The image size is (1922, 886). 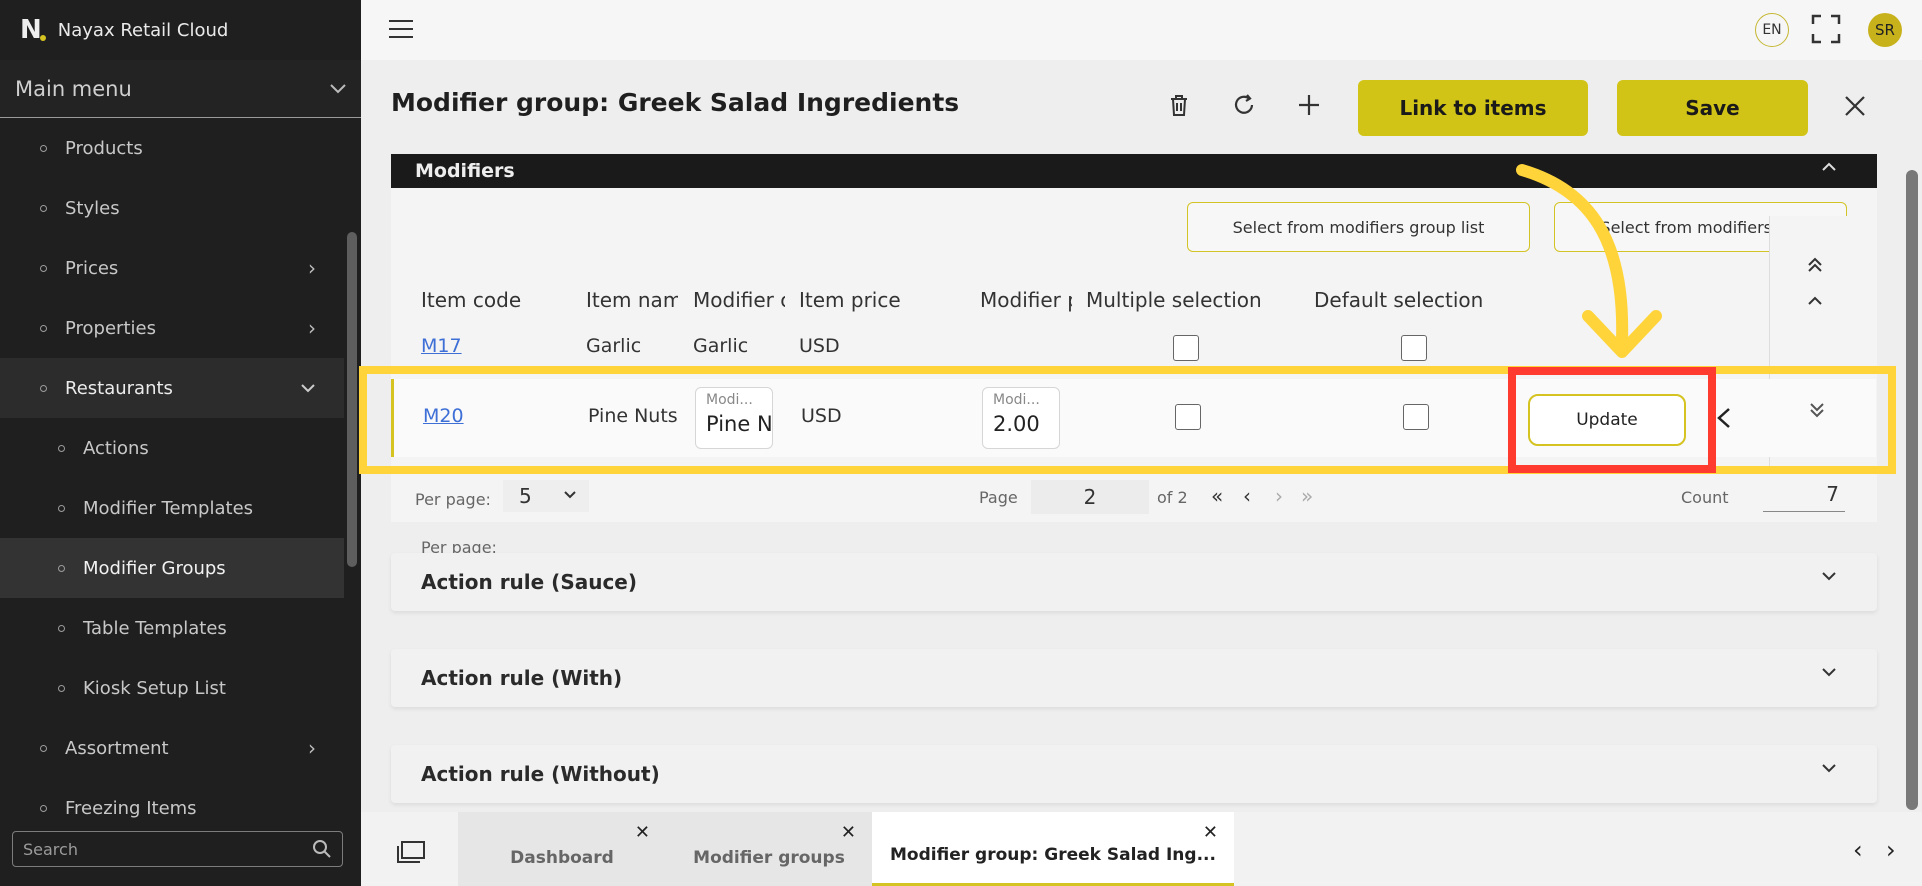 I want to click on column-header: Modifier c, so click(x=739, y=300).